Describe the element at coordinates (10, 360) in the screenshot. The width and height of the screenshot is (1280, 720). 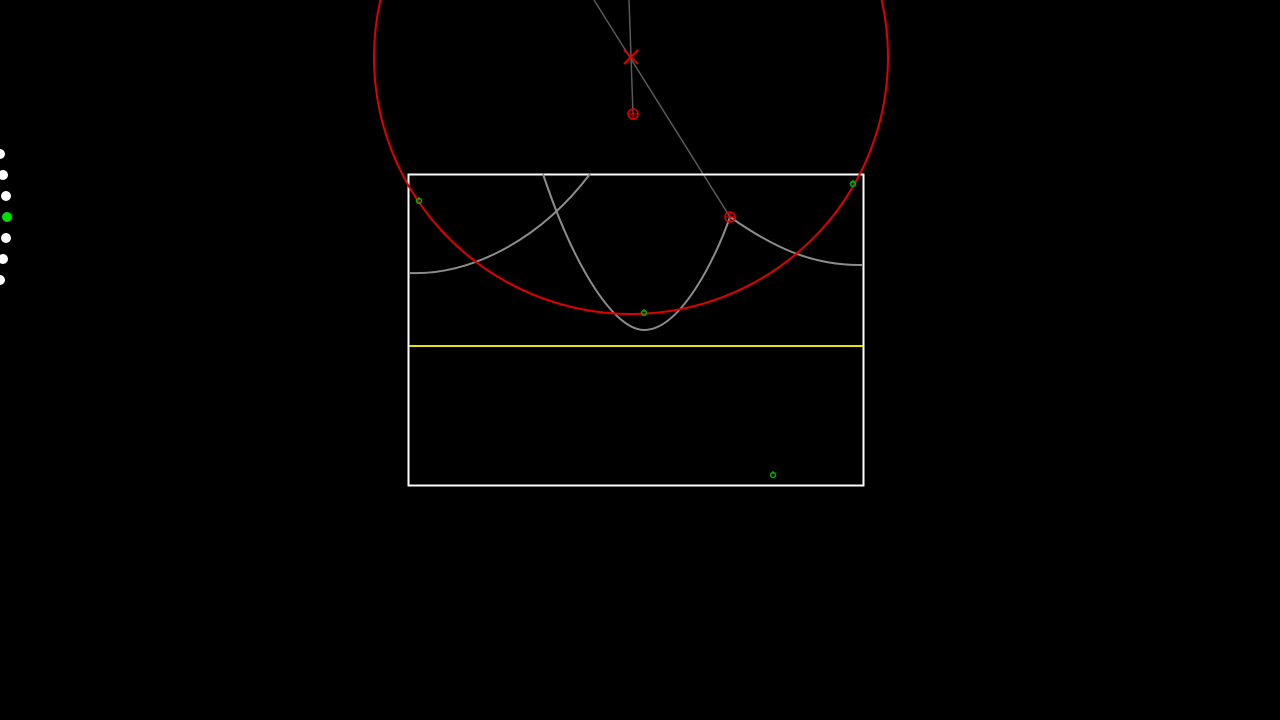
I see `level-dot-navigation` at that location.